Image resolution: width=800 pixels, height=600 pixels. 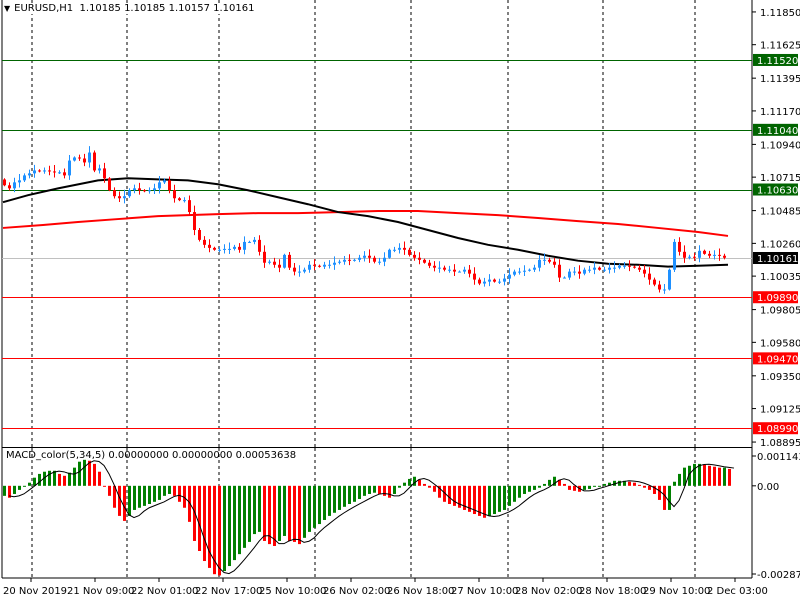 I want to click on level-price-label: 1.10630, so click(x=777, y=191).